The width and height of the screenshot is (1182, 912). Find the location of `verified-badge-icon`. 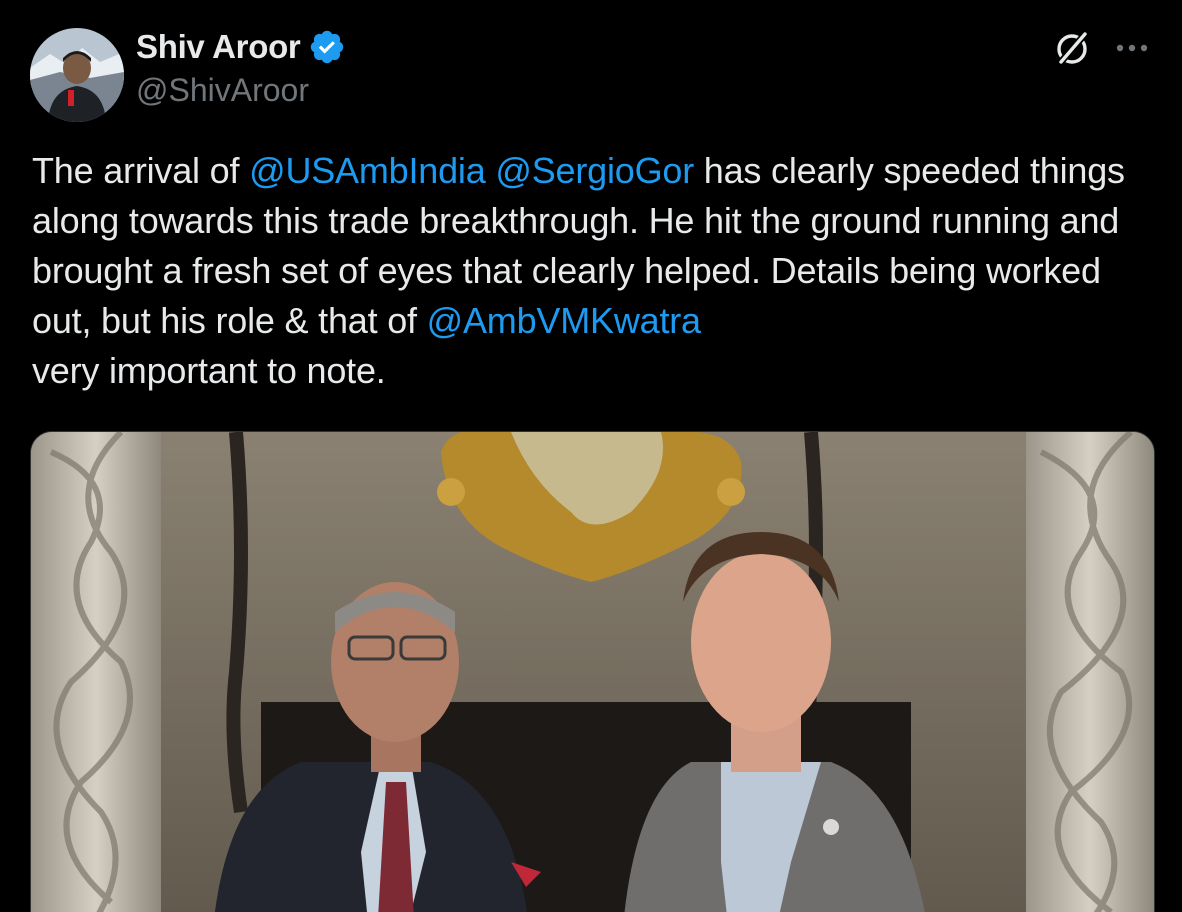

verified-badge-icon is located at coordinates (327, 47).